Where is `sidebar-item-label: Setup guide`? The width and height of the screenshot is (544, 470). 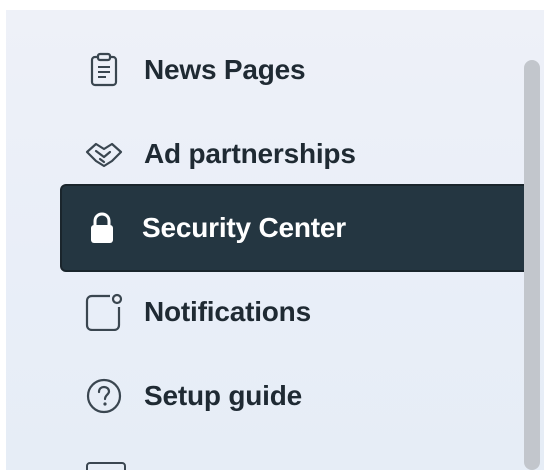
sidebar-item-label: Setup guide is located at coordinates (223, 395).